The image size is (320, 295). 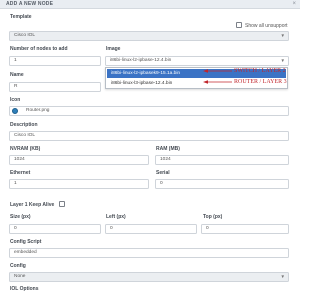 I want to click on iol-options-label: IOL Options, so click(x=24, y=289).